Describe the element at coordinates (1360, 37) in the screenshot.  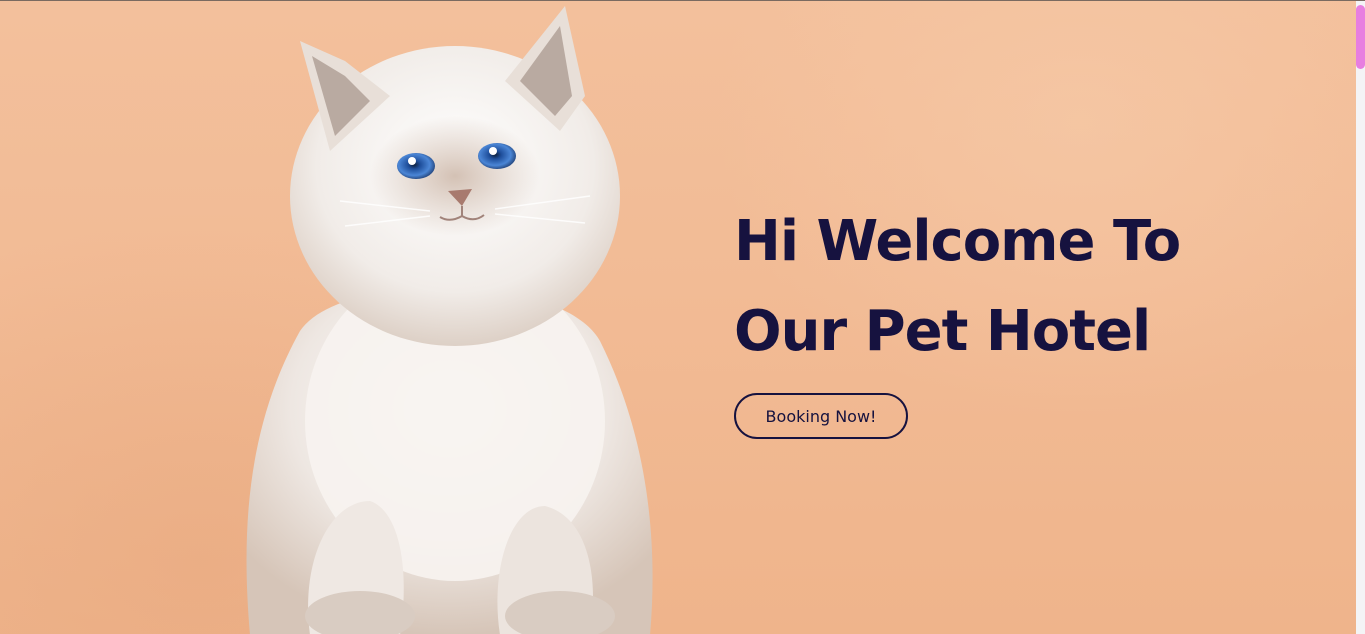
I see `scrollbar-thumb` at that location.